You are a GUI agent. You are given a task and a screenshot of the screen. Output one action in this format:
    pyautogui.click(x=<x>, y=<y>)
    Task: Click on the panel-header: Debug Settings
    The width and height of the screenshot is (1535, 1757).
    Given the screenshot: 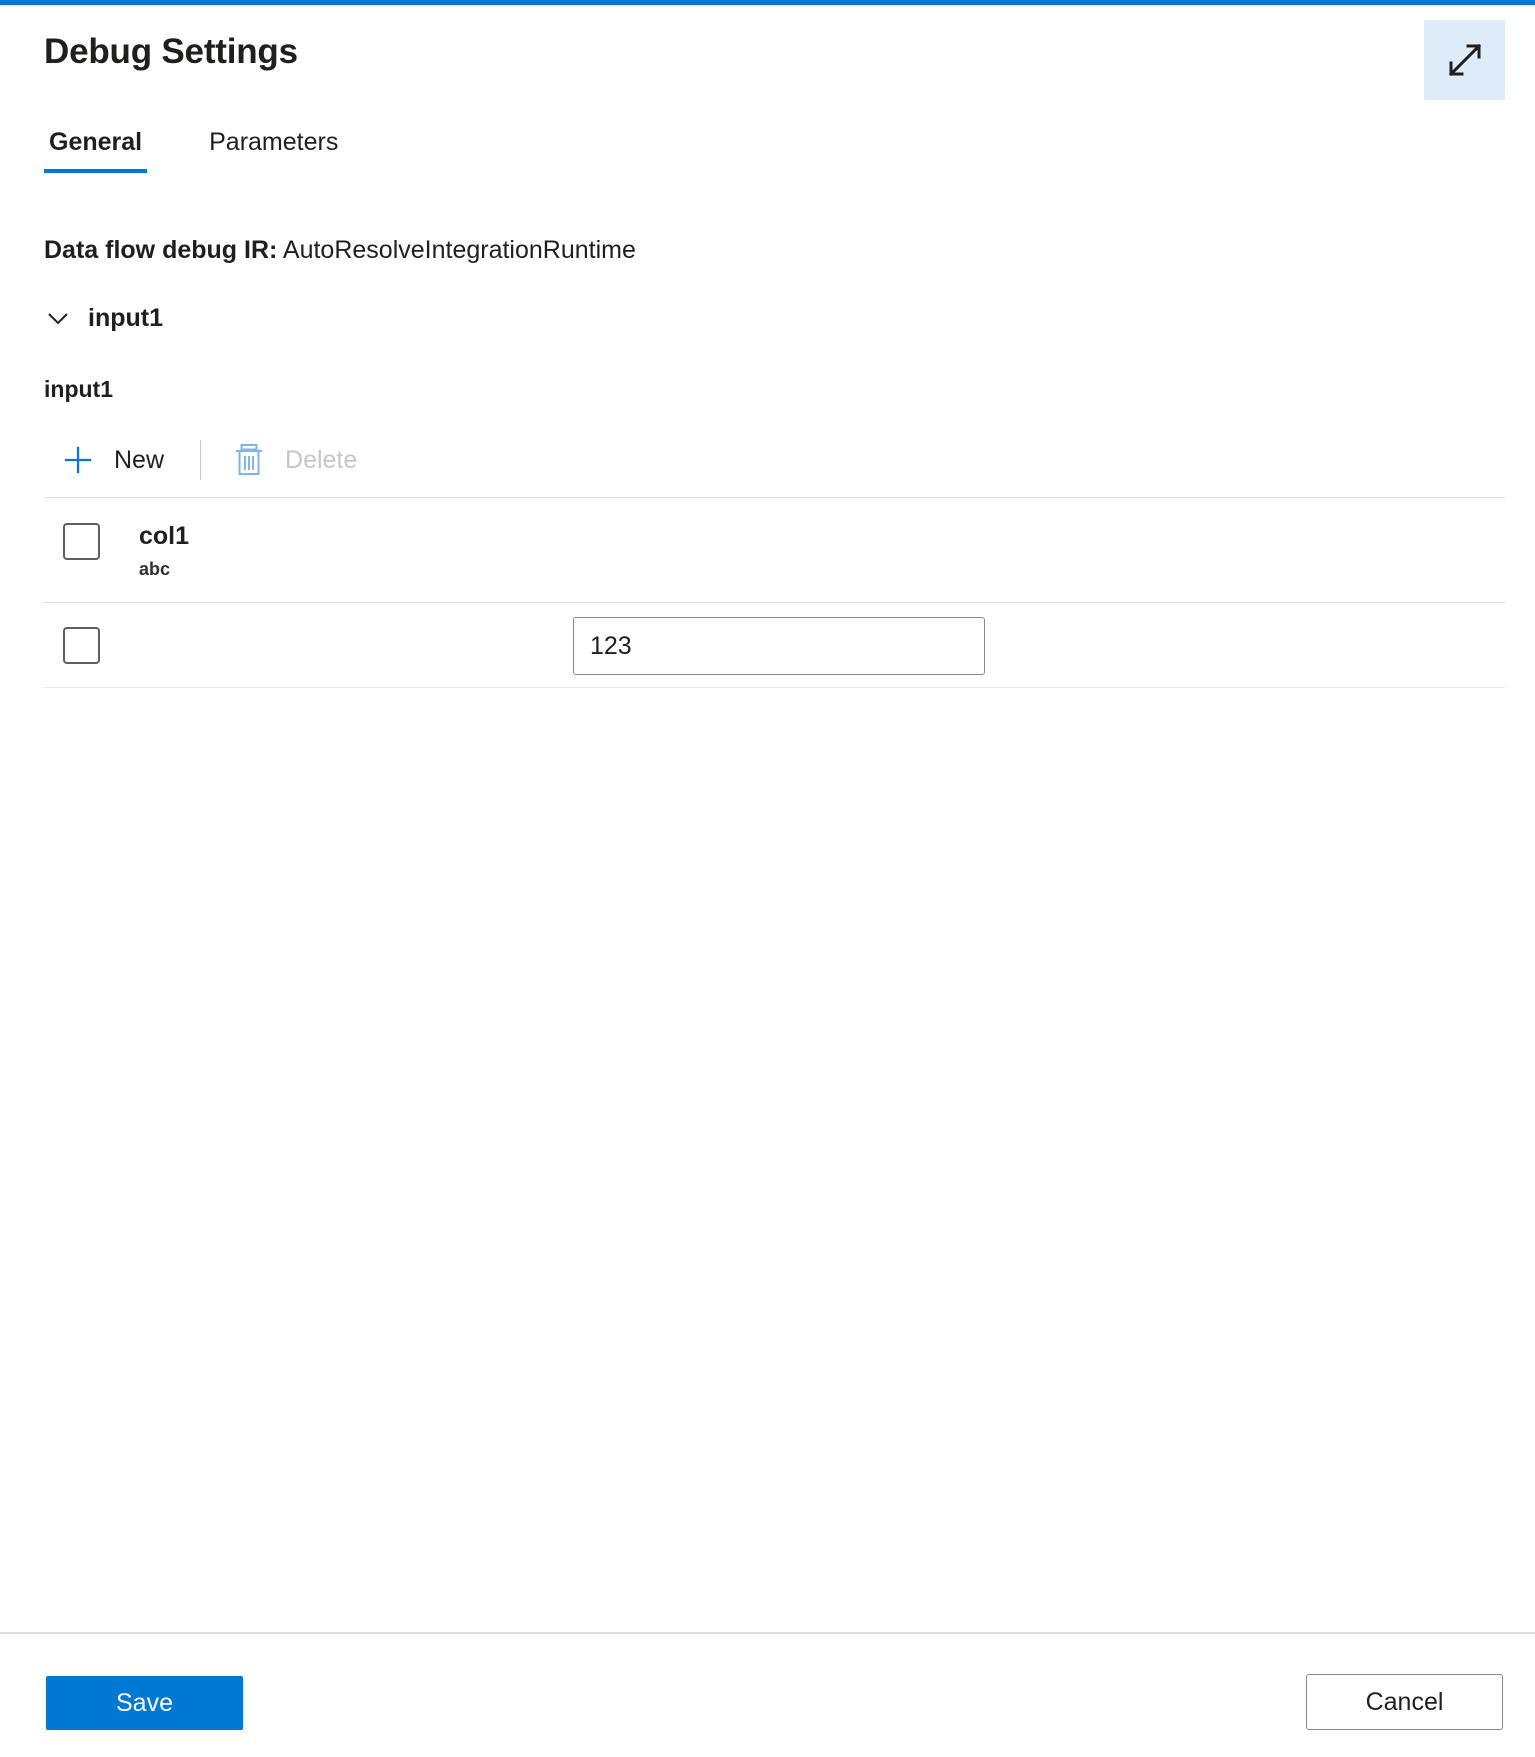 What is the action you would take?
    pyautogui.click(x=767, y=62)
    